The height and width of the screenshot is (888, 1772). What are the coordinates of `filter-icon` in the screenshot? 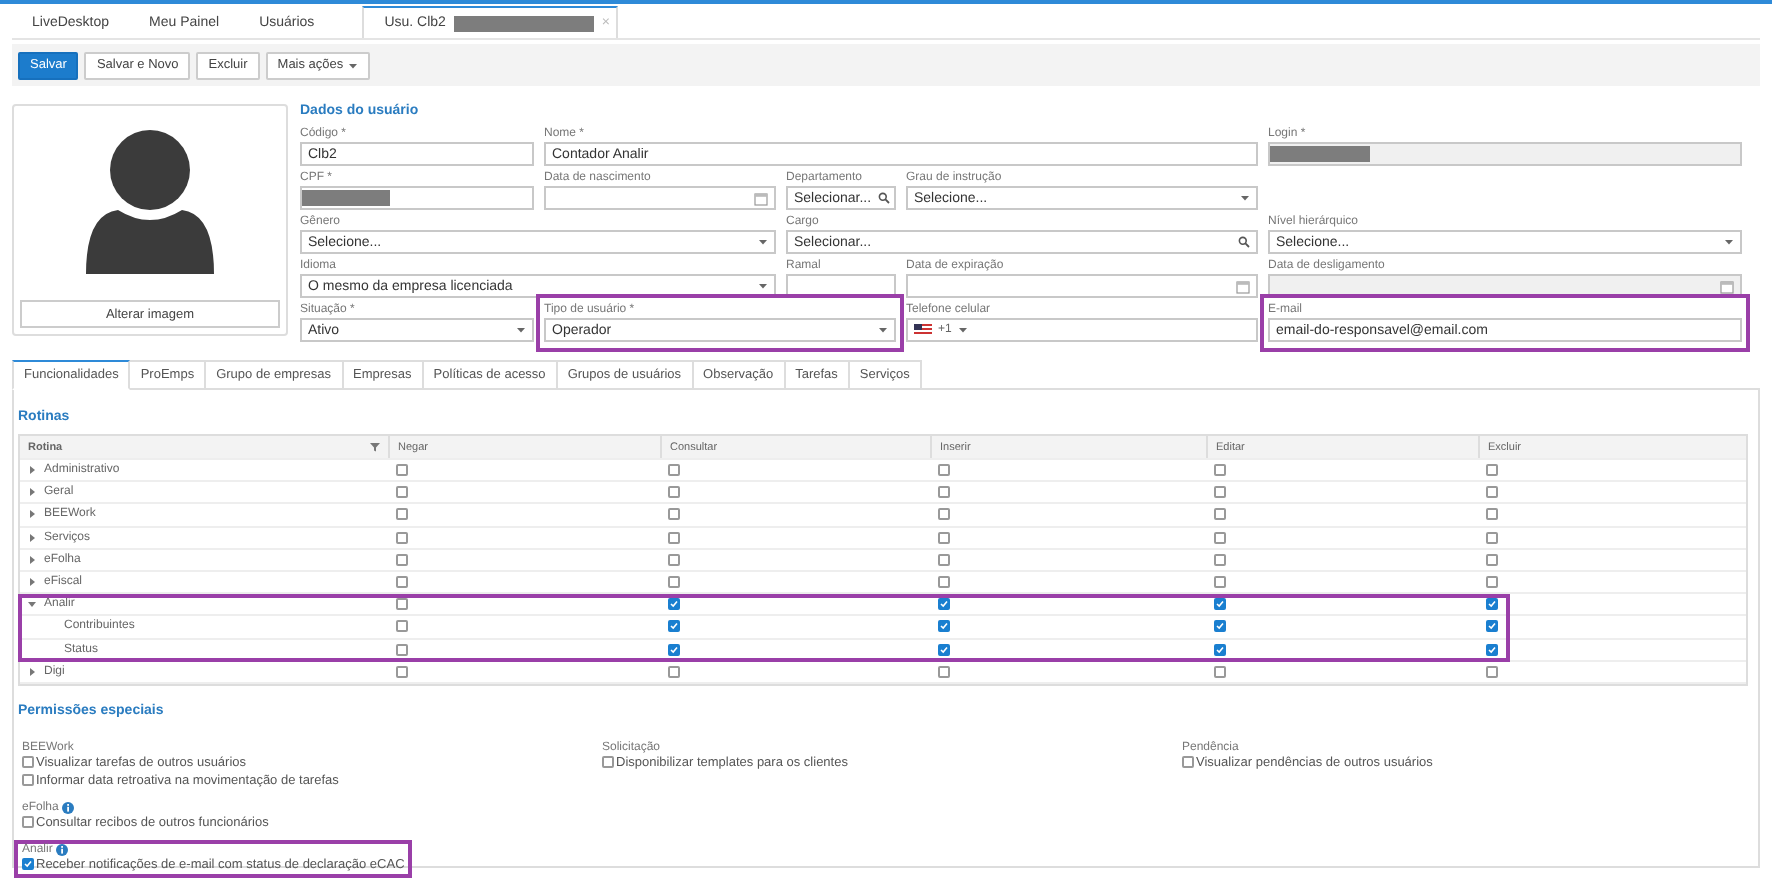 It's located at (375, 447).